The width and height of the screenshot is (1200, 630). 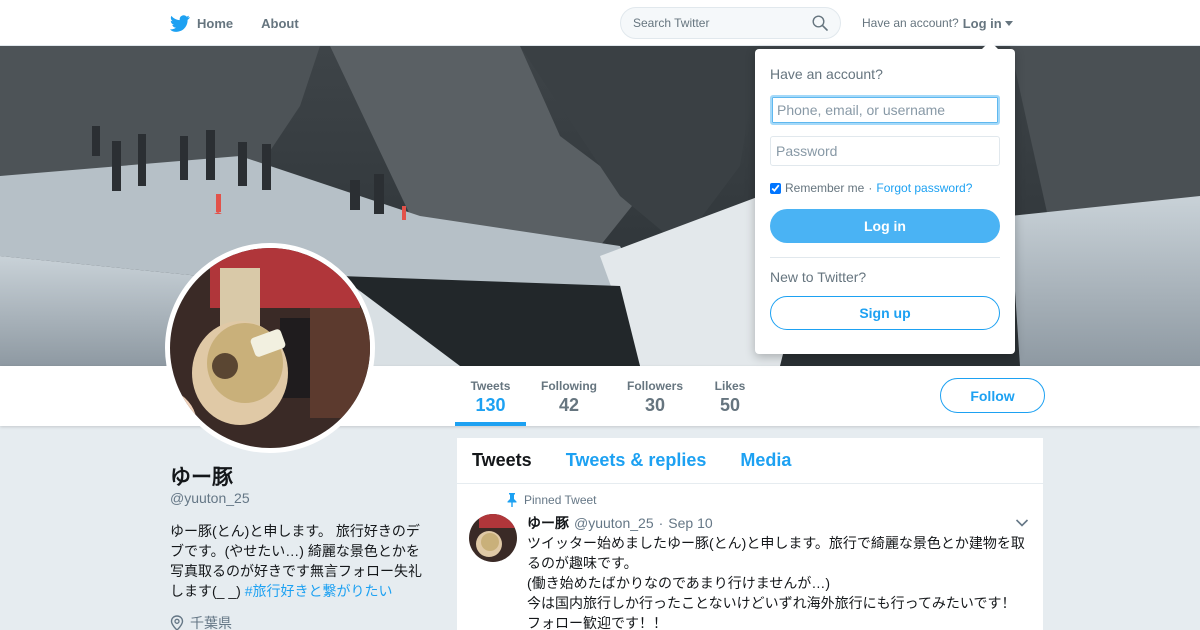 I want to click on timeline-tabs: Tweets Tweets & replies Media, so click(x=750, y=461).